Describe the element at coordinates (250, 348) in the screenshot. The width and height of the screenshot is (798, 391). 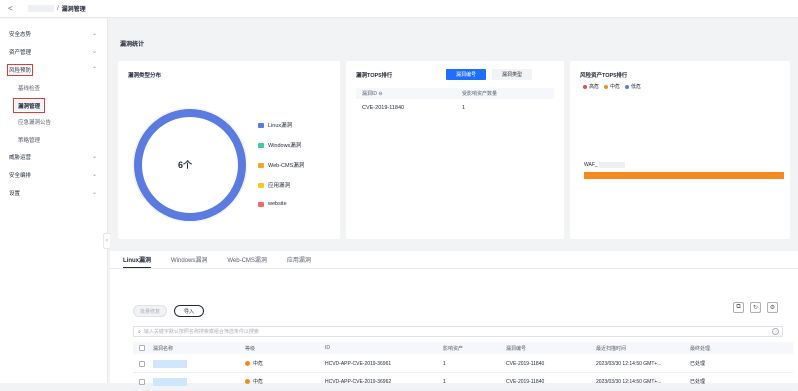
I see `column-header: 等级` at that location.